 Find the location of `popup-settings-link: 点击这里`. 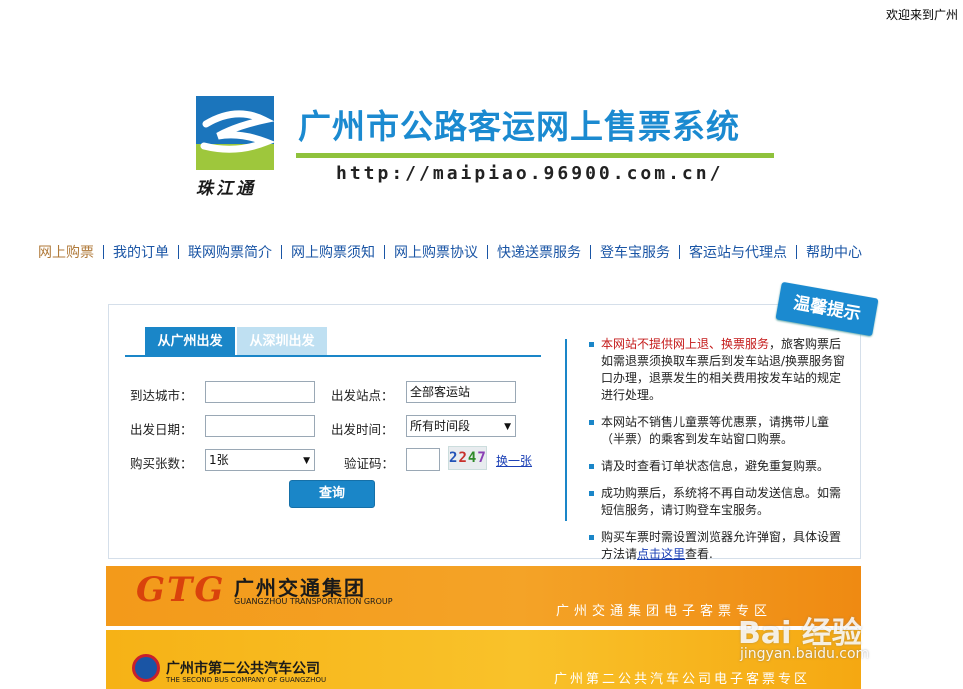

popup-settings-link: 点击这里 is located at coordinates (661, 554).